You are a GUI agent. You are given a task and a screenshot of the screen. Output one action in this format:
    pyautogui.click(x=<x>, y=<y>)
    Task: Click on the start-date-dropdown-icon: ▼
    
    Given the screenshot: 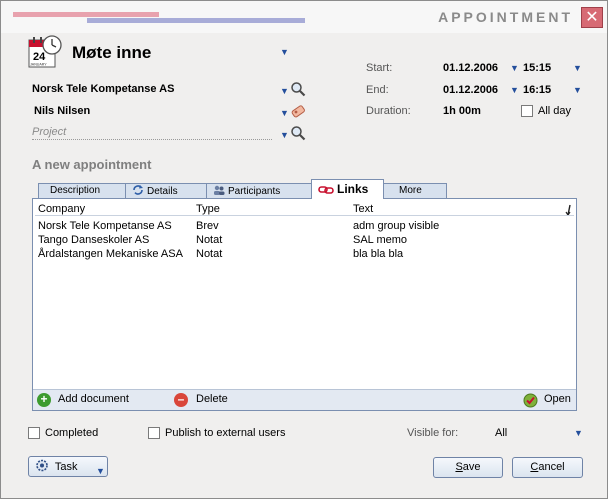 What is the action you would take?
    pyautogui.click(x=514, y=68)
    